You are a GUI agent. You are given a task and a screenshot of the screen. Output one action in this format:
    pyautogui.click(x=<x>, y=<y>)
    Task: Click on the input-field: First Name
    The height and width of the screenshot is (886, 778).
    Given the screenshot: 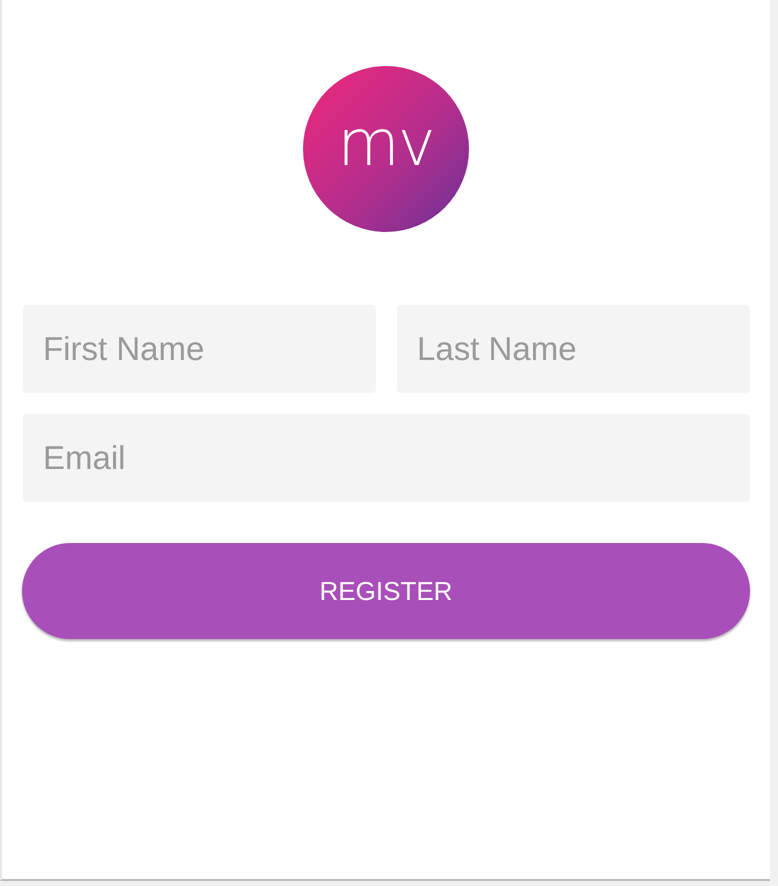 What is the action you would take?
    pyautogui.click(x=199, y=349)
    